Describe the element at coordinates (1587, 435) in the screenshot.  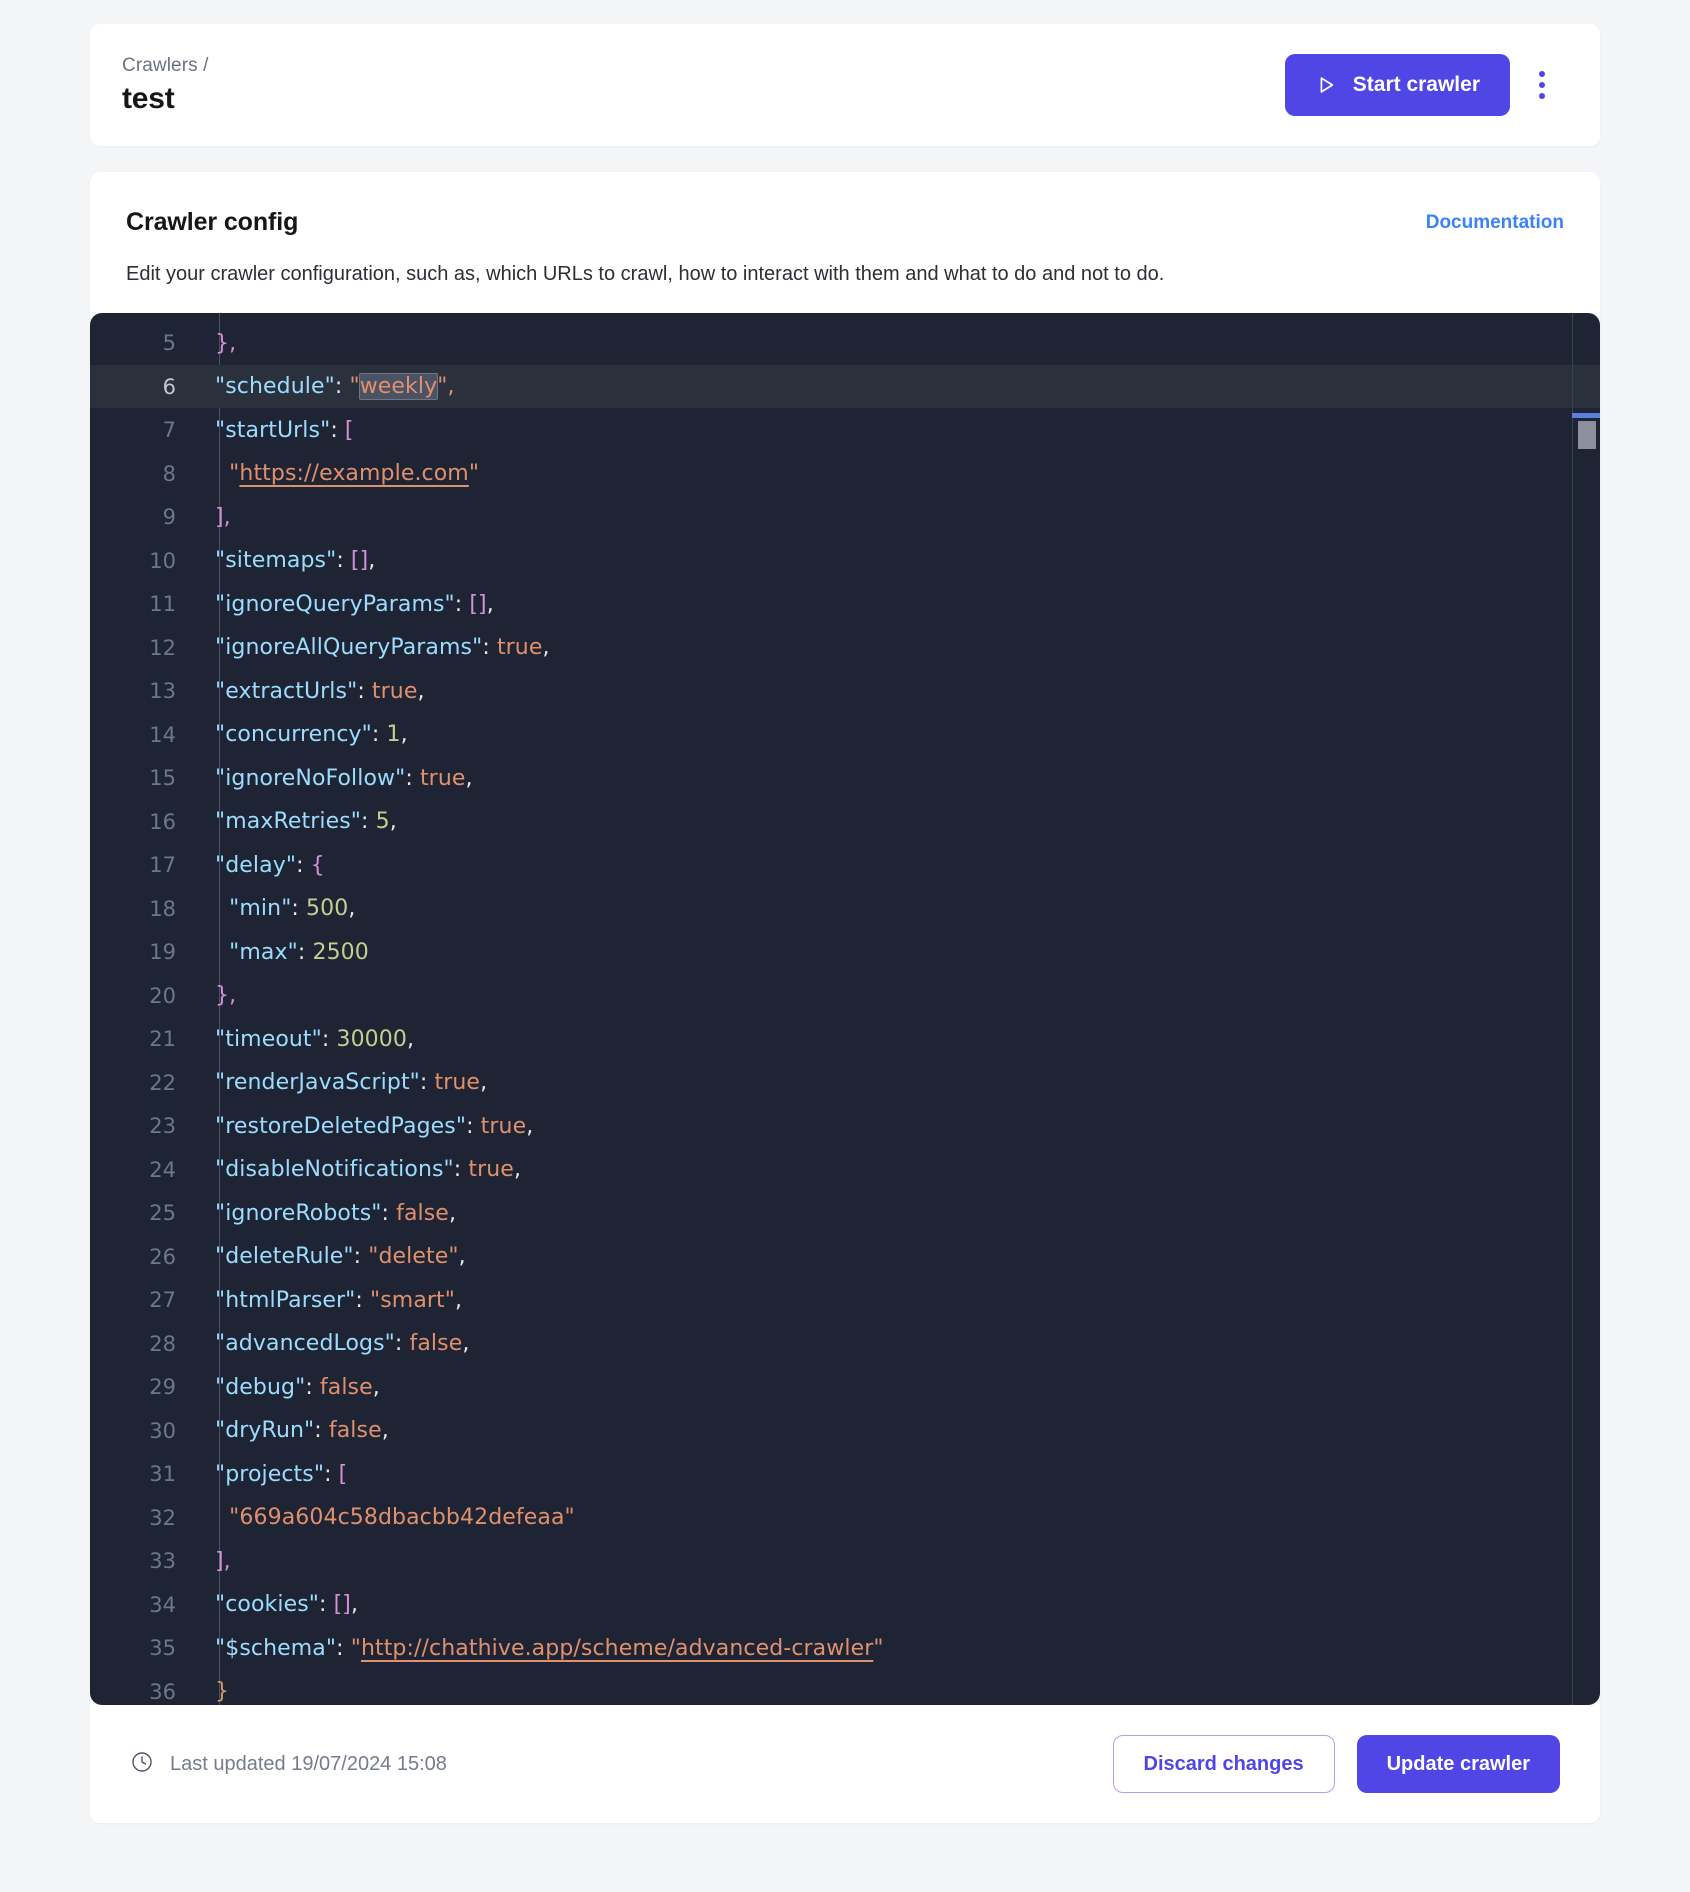
I see `editor-scrollbar-thumb` at that location.